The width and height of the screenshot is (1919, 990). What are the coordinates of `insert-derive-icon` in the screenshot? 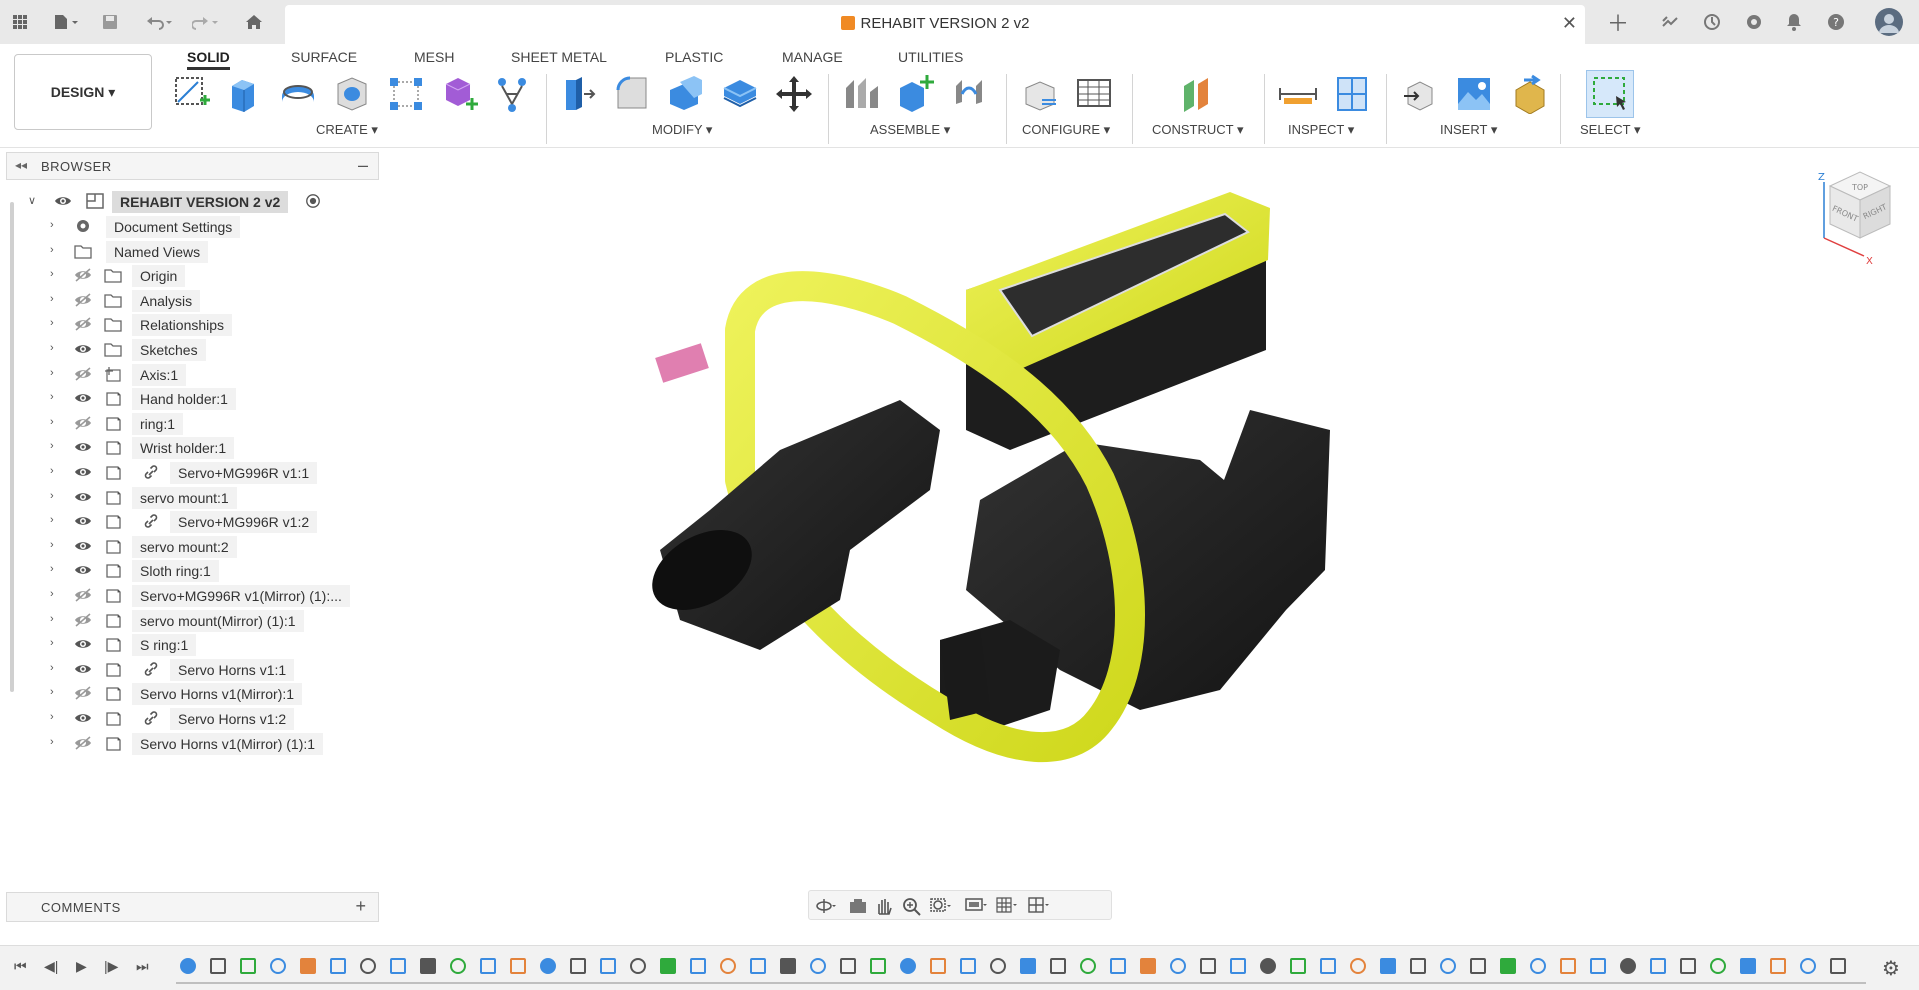 It's located at (1420, 94).